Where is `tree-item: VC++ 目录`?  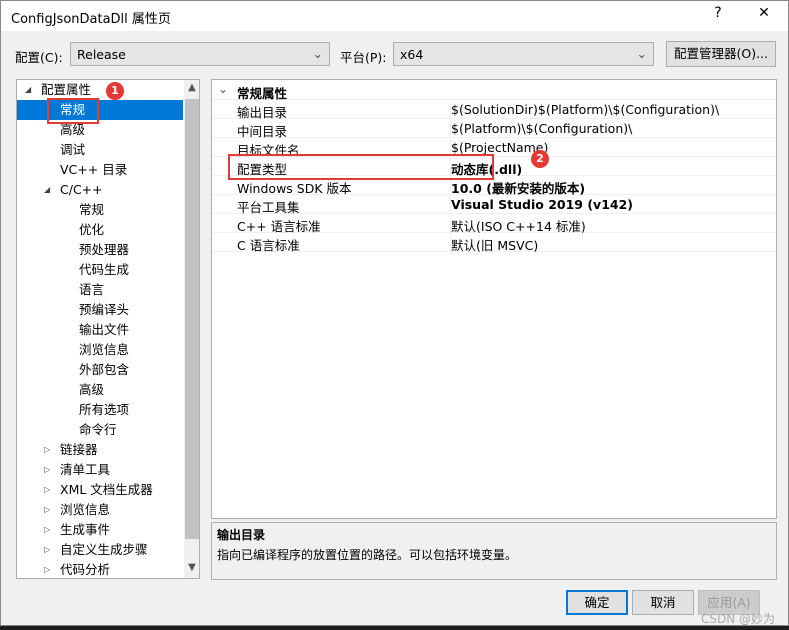
tree-item: VC++ 目录 is located at coordinates (100, 170).